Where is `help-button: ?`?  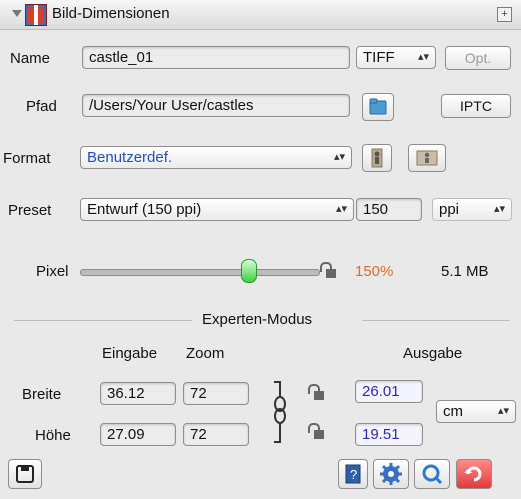
help-button: ? is located at coordinates (353, 474).